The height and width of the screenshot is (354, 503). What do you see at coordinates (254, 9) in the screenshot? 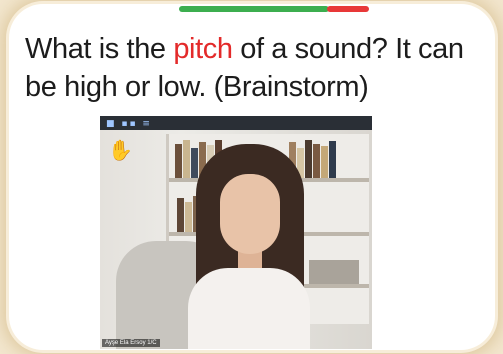
I see `sharing-bar-green` at bounding box center [254, 9].